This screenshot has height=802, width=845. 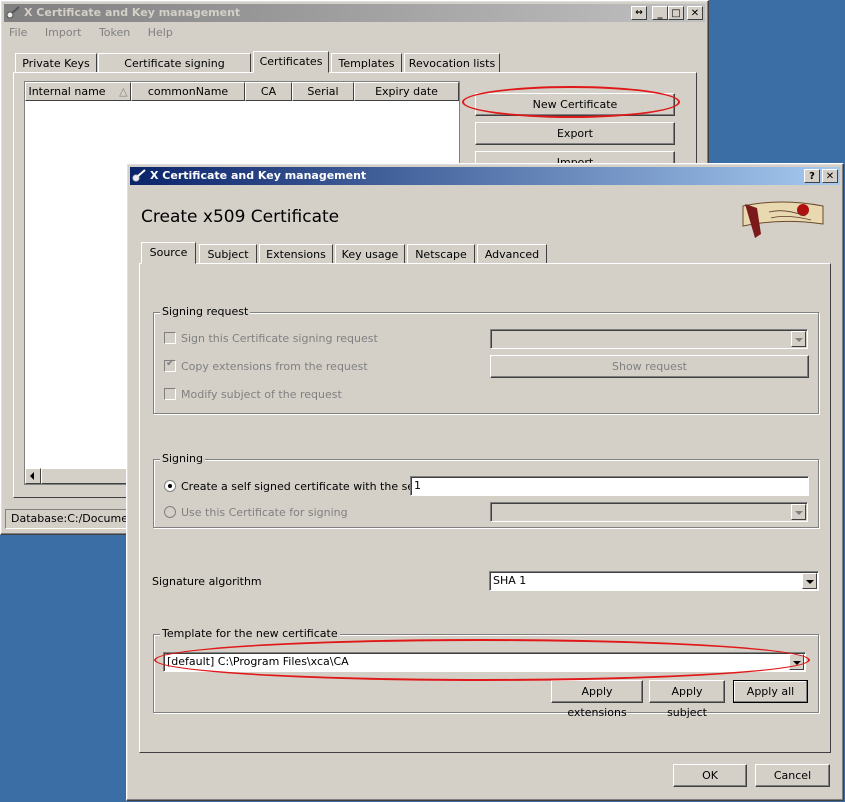 I want to click on tab-netscape: Netscape, so click(x=441, y=254).